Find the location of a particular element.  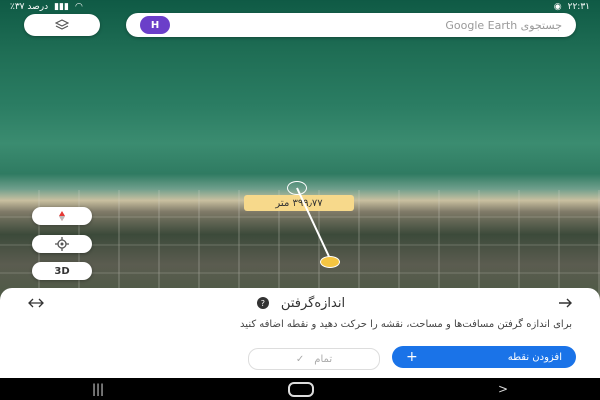

status-right: ◉ ۲۲:۳۱ is located at coordinates (572, 7).